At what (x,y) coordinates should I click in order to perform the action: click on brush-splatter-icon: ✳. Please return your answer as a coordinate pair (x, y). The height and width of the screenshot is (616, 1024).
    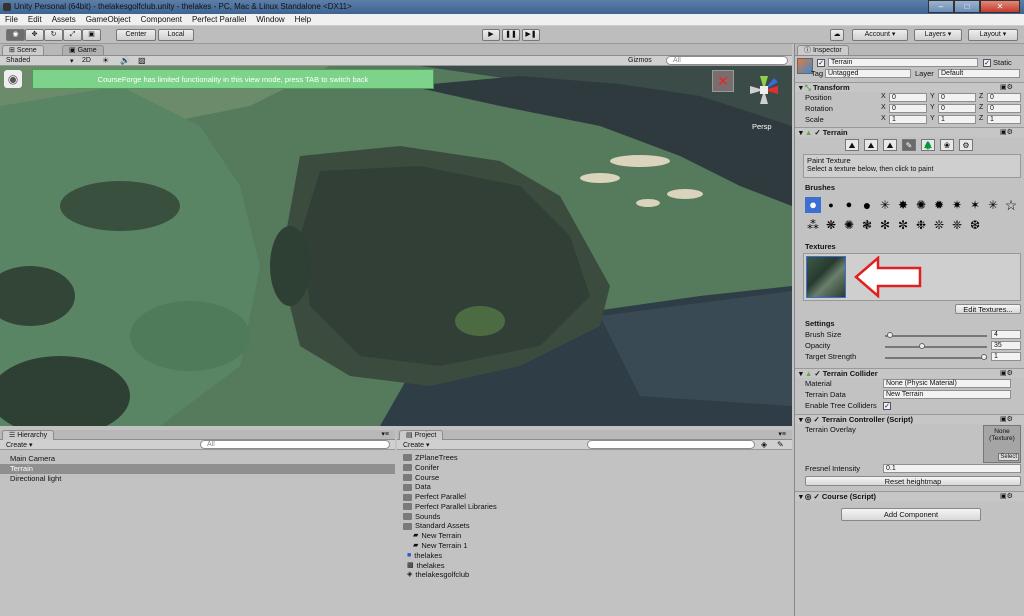
    Looking at the image, I should click on (885, 205).